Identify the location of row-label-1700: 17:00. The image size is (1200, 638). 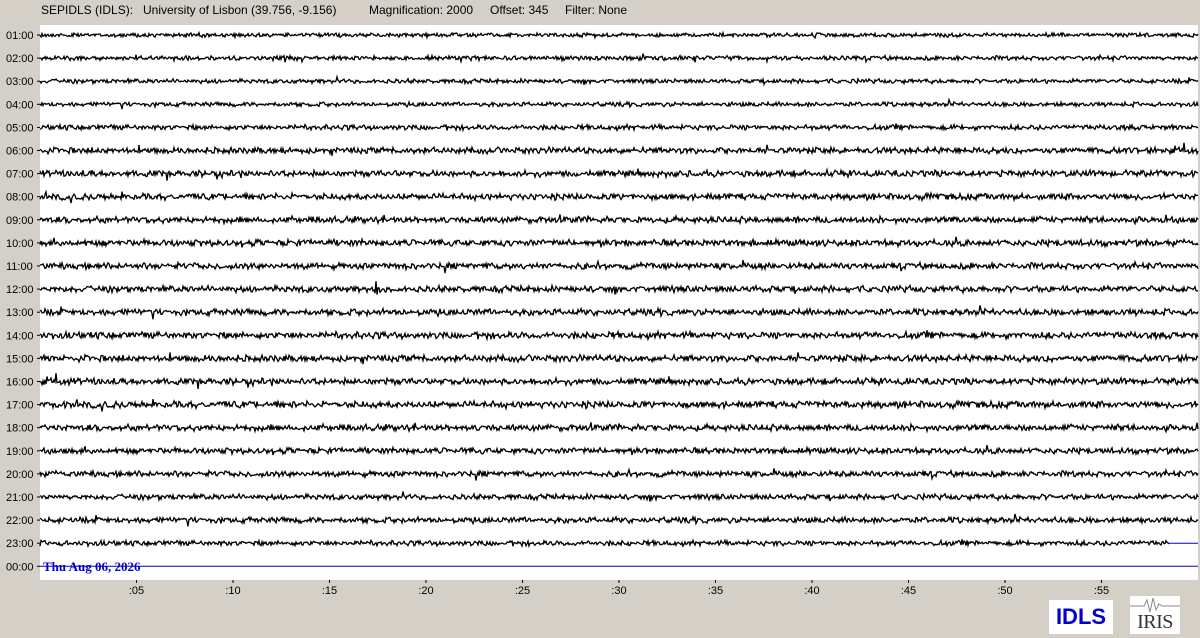
(20, 406).